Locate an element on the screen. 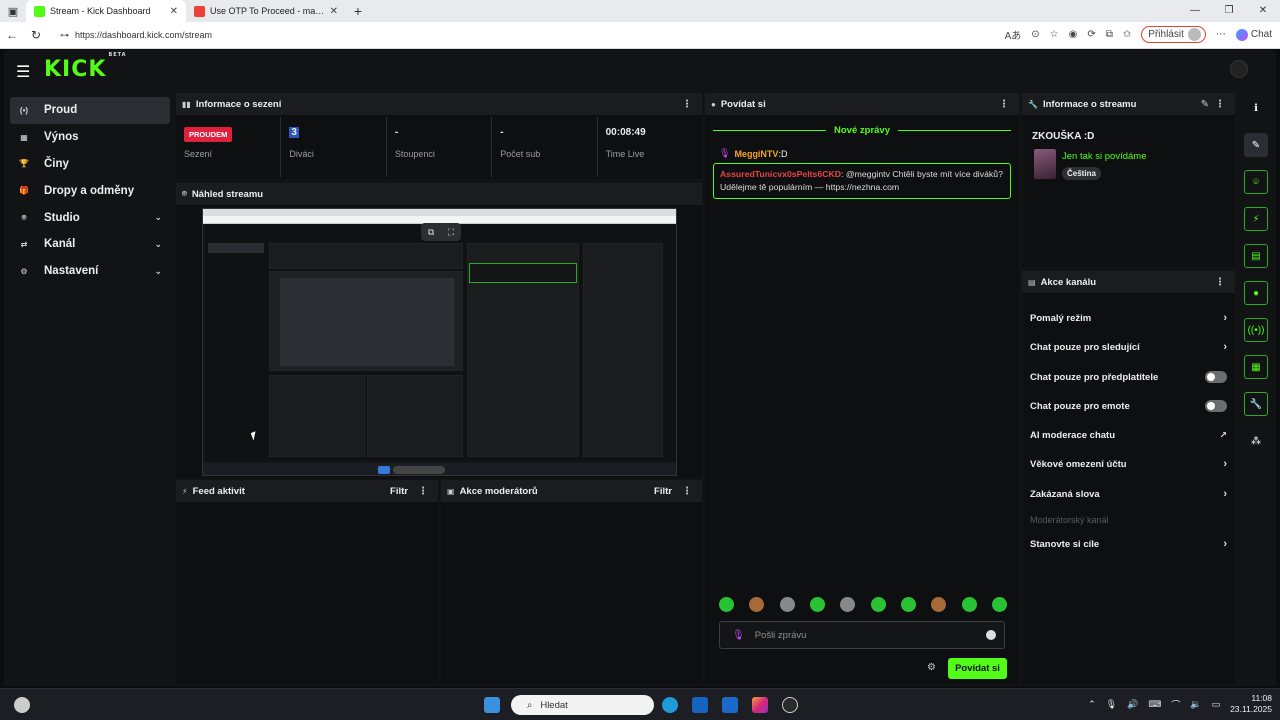 This screenshot has width=1280, height=720. more-icon: ⋯ is located at coordinates (1221, 34).